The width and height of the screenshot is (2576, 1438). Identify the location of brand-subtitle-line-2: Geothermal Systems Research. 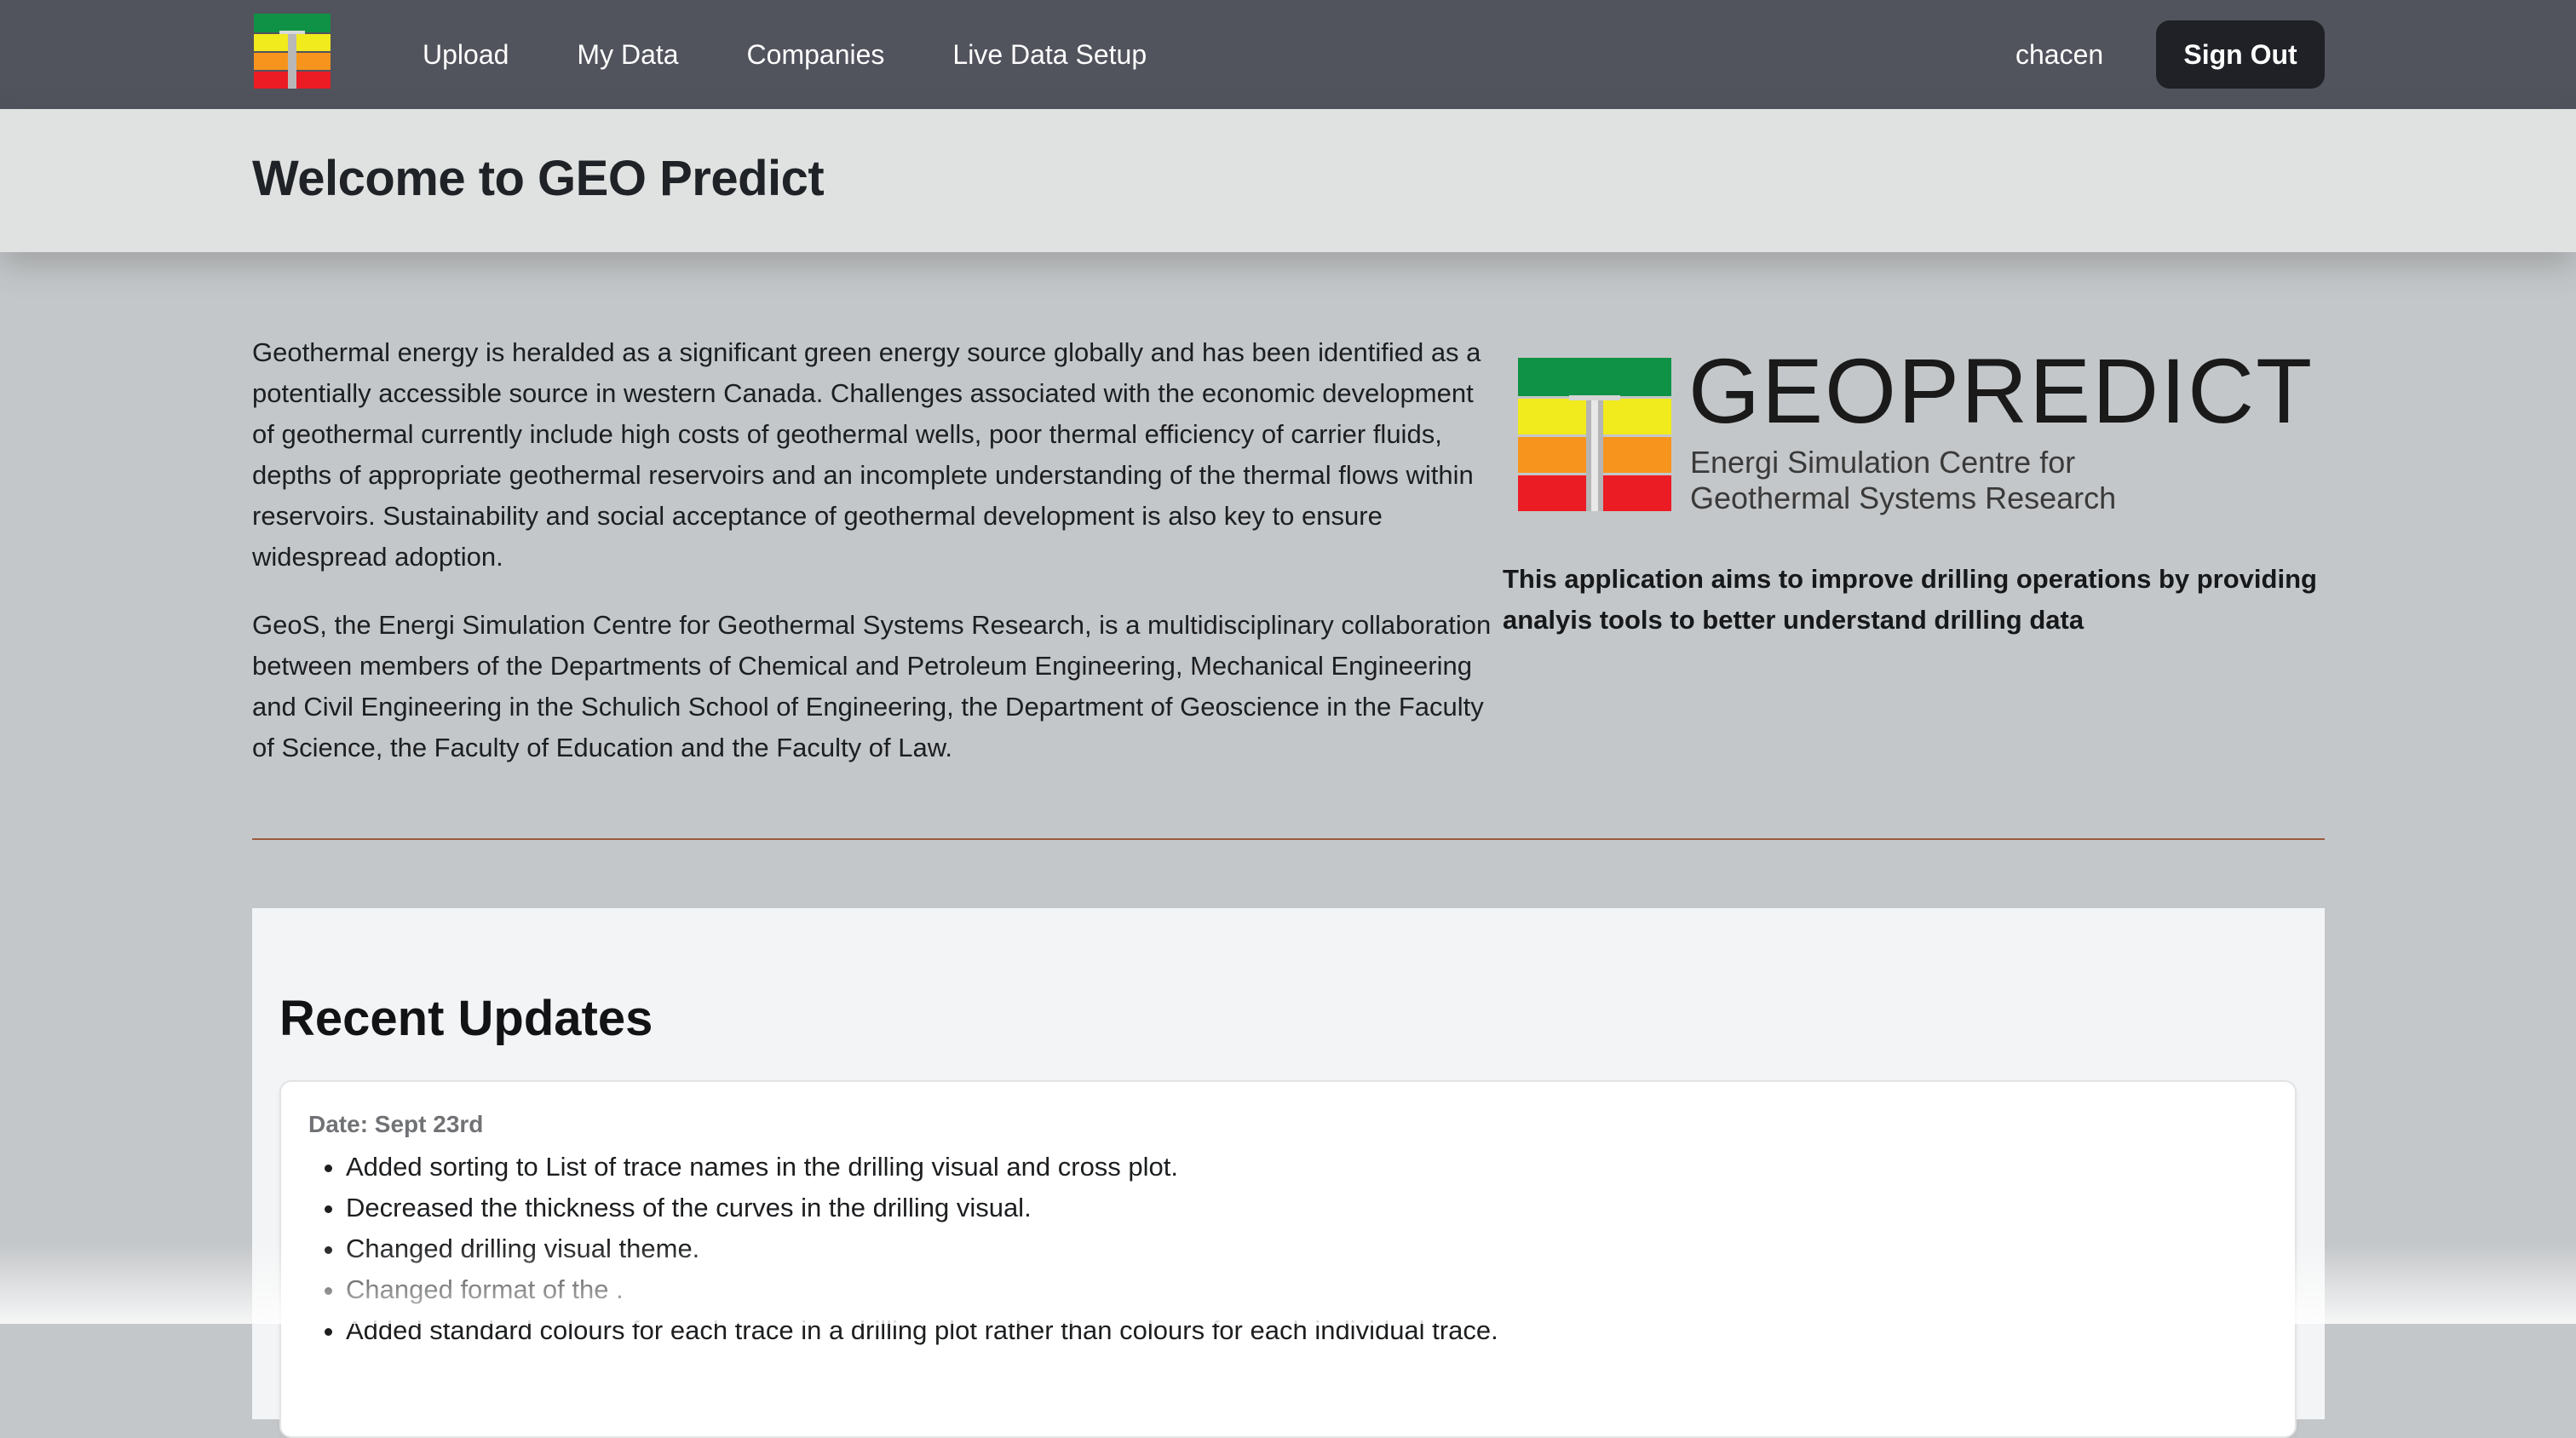
(1904, 497).